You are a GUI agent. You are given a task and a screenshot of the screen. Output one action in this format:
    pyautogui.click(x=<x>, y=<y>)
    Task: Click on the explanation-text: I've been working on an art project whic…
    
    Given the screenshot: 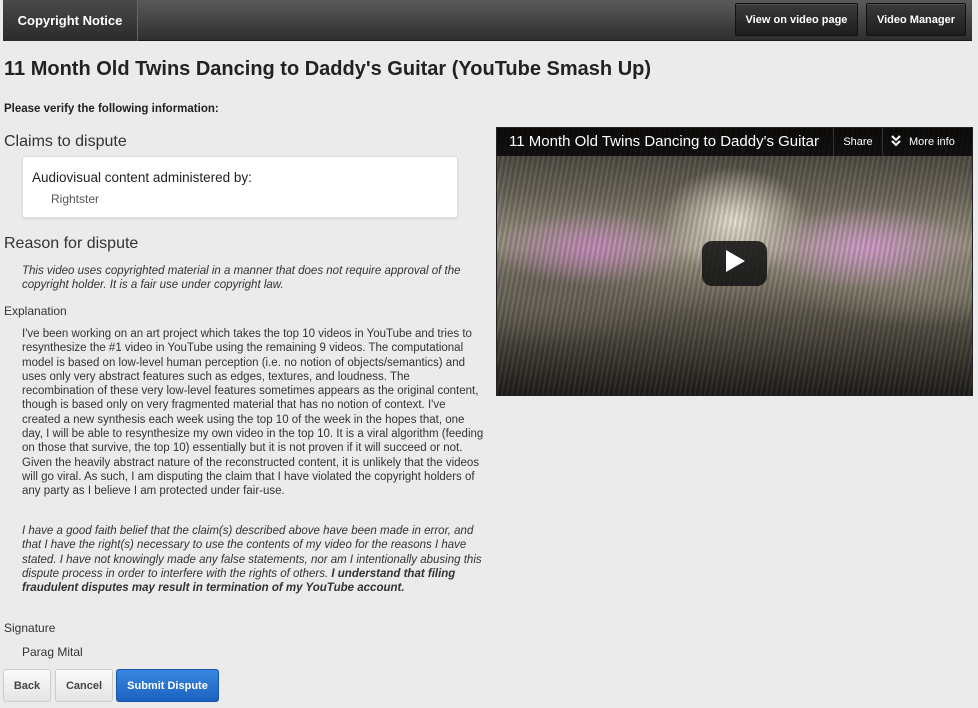 What is the action you would take?
    pyautogui.click(x=253, y=413)
    